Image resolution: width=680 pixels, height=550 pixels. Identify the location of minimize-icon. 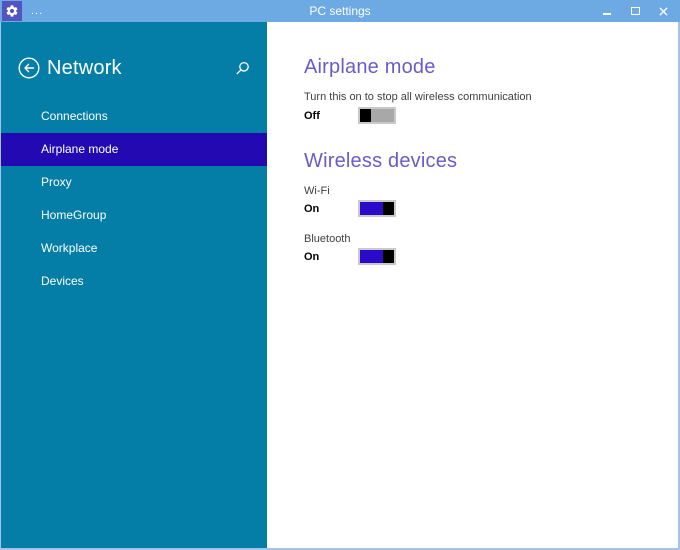
(607, 13).